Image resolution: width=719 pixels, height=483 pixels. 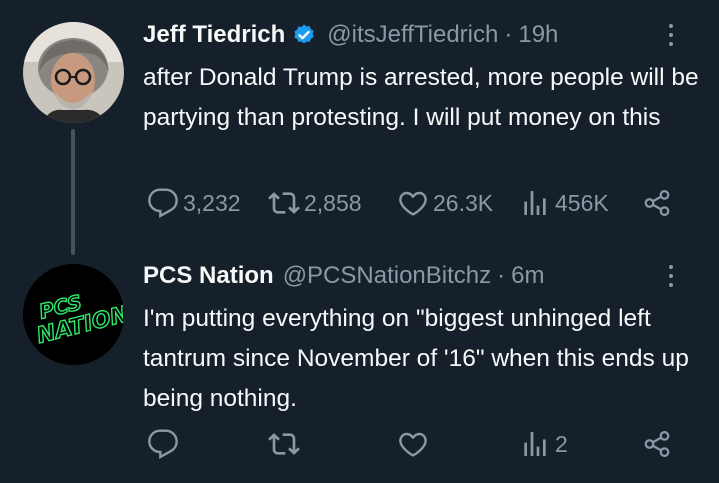 I want to click on like-button, so click(x=415, y=444).